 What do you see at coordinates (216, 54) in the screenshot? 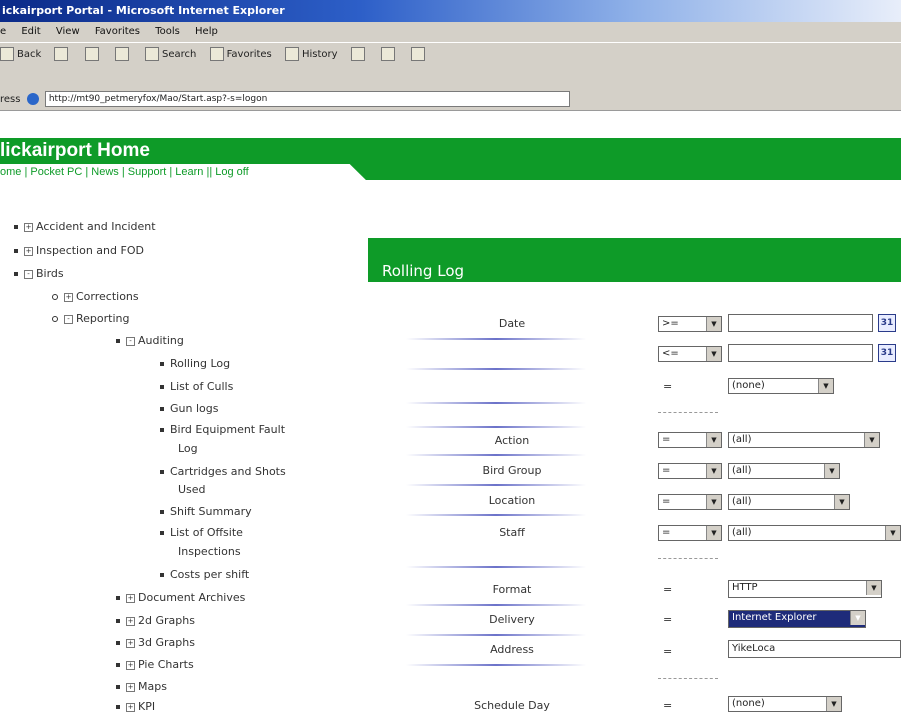
I see `favorites-icon` at bounding box center [216, 54].